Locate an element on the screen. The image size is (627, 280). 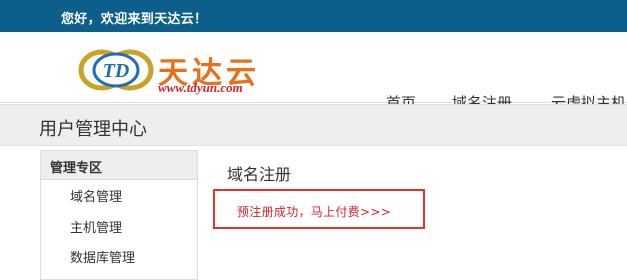
logo-mark-text: TD is located at coordinates (116, 71).